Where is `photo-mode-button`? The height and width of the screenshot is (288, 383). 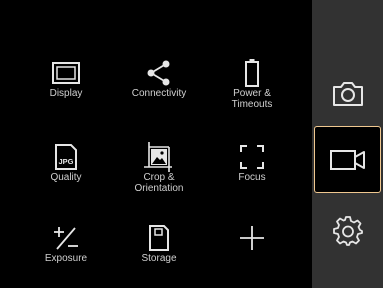 photo-mode-button is located at coordinates (347, 93).